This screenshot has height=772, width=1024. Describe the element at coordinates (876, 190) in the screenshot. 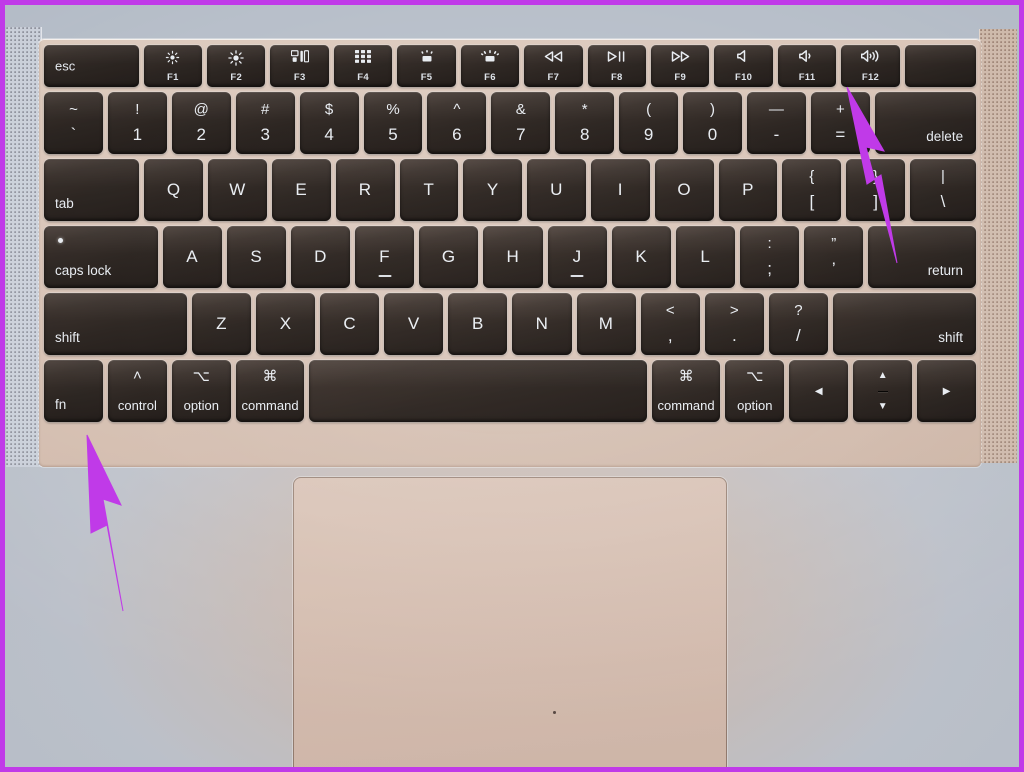

I see `right-bracket-key: } ]` at that location.